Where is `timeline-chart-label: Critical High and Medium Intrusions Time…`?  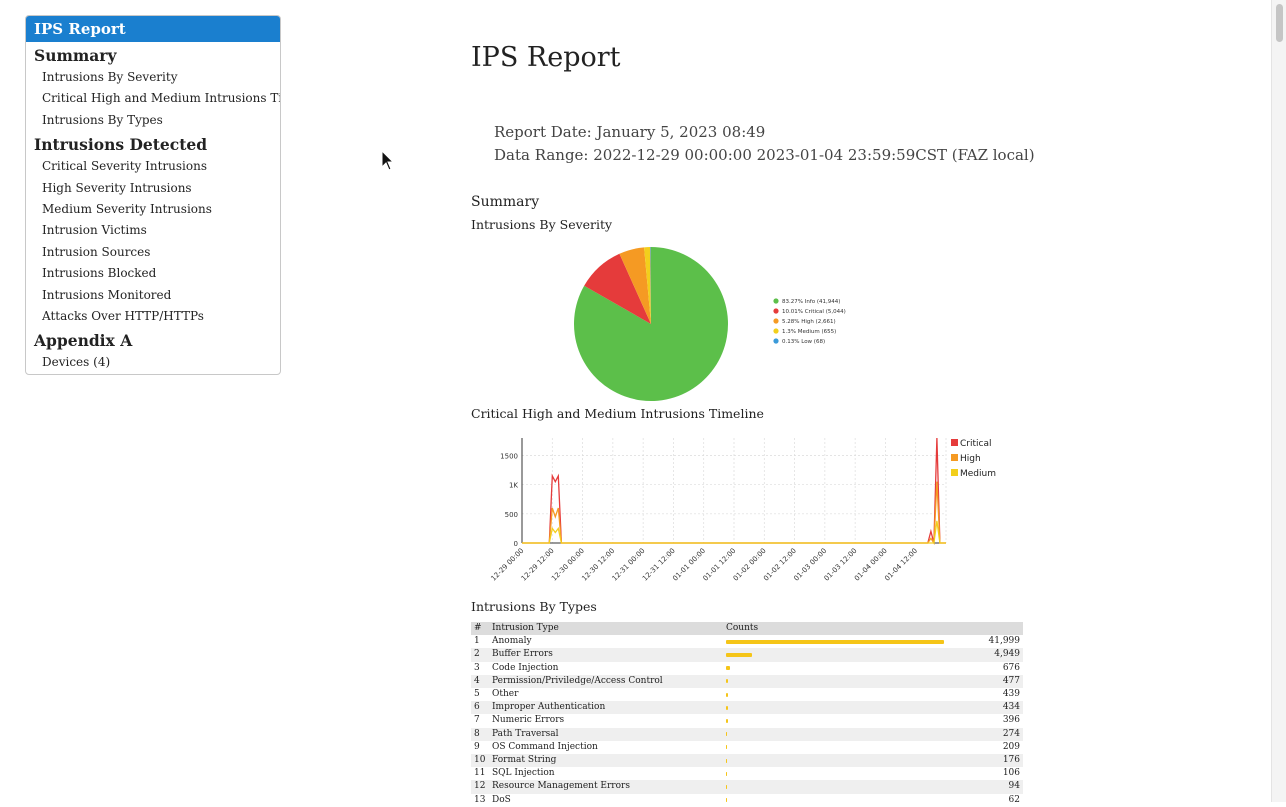 timeline-chart-label: Critical High and Medium Intrusions Time… is located at coordinates (617, 413).